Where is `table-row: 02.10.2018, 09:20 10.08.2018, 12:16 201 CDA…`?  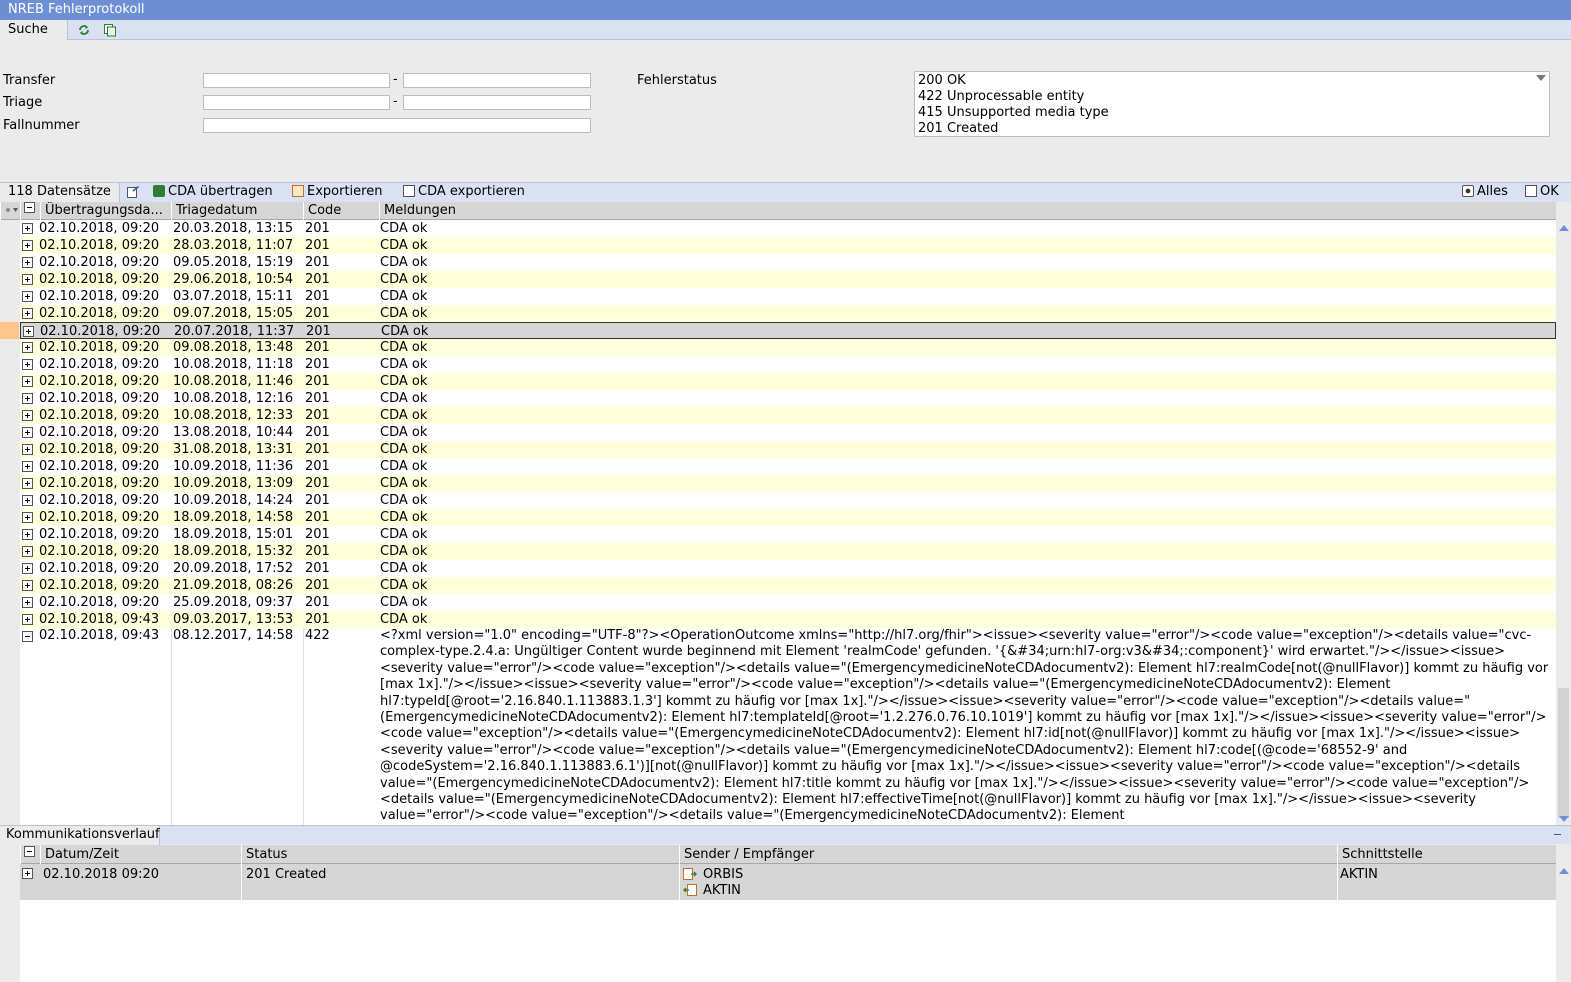
table-row: 02.10.2018, 09:20 10.08.2018, 12:16 201 CDA… is located at coordinates (788, 398).